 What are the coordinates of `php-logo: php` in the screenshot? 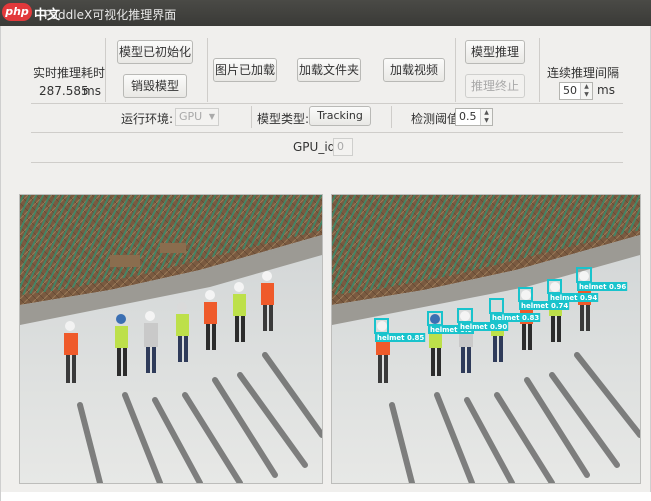 It's located at (17, 12).